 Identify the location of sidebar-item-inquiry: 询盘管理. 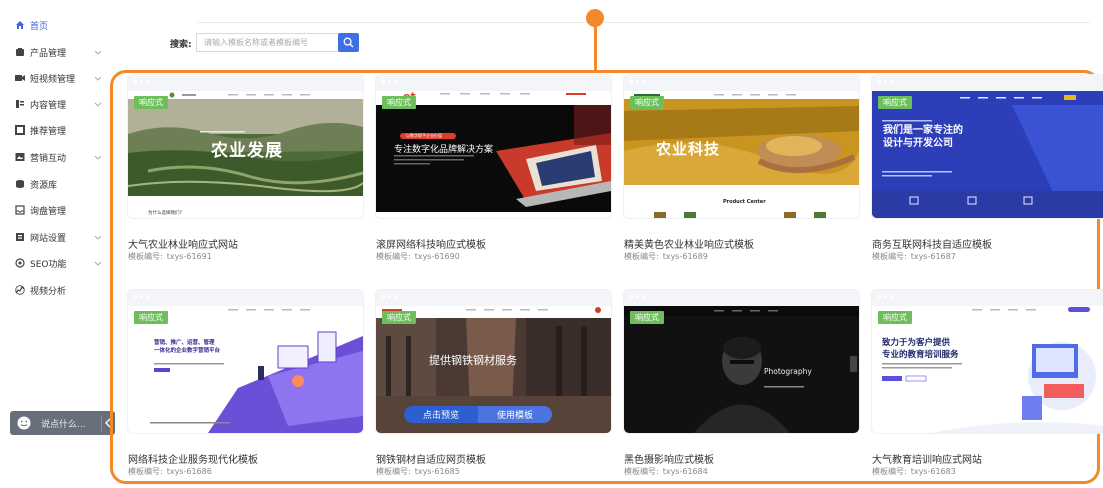
(56, 210).